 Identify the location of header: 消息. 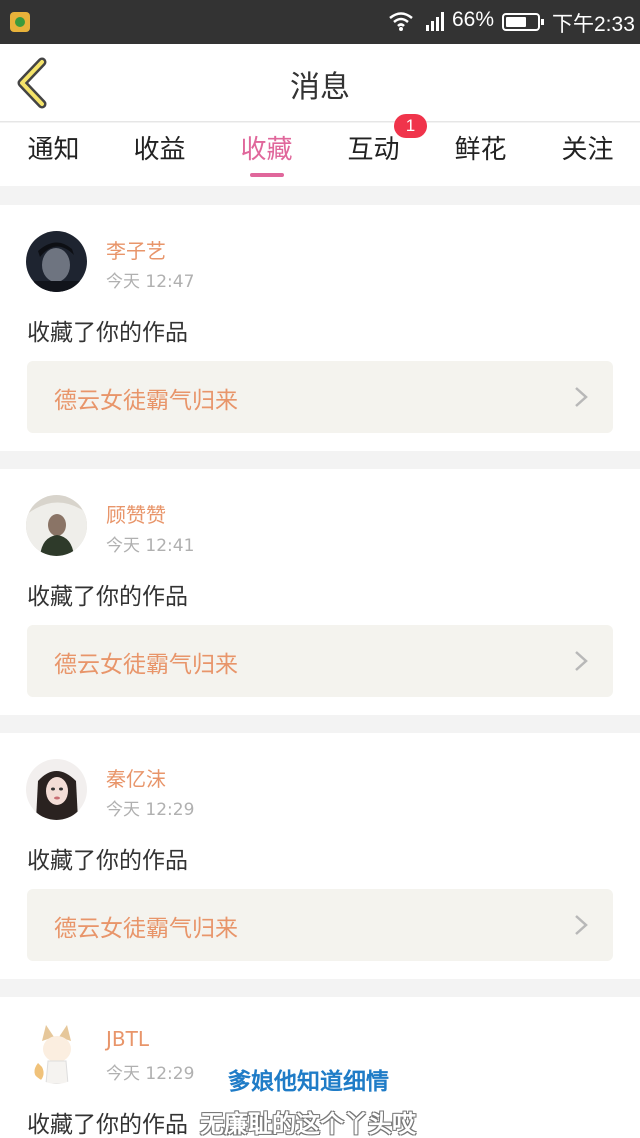
(320, 83).